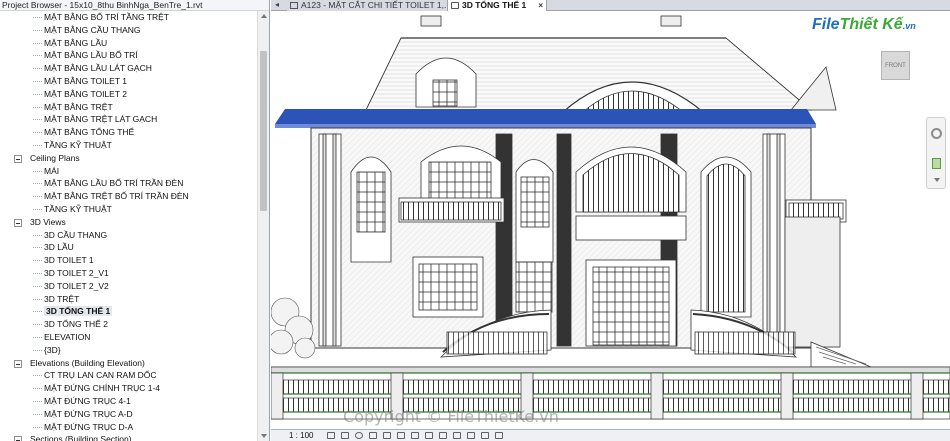 This screenshot has height=441, width=950. What do you see at coordinates (128, 273) in the screenshot?
I see `tree-item-20: 3D TOILET 2_V1` at bounding box center [128, 273].